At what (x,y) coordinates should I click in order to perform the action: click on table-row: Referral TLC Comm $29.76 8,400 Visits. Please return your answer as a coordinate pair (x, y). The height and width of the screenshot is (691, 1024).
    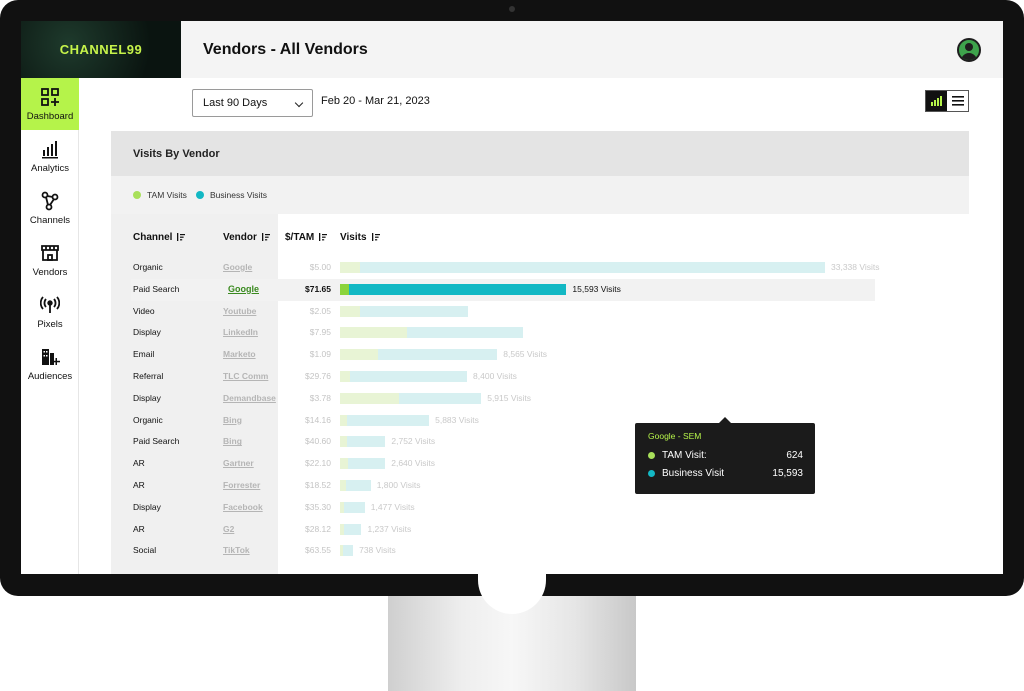
    Looking at the image, I should click on (540, 377).